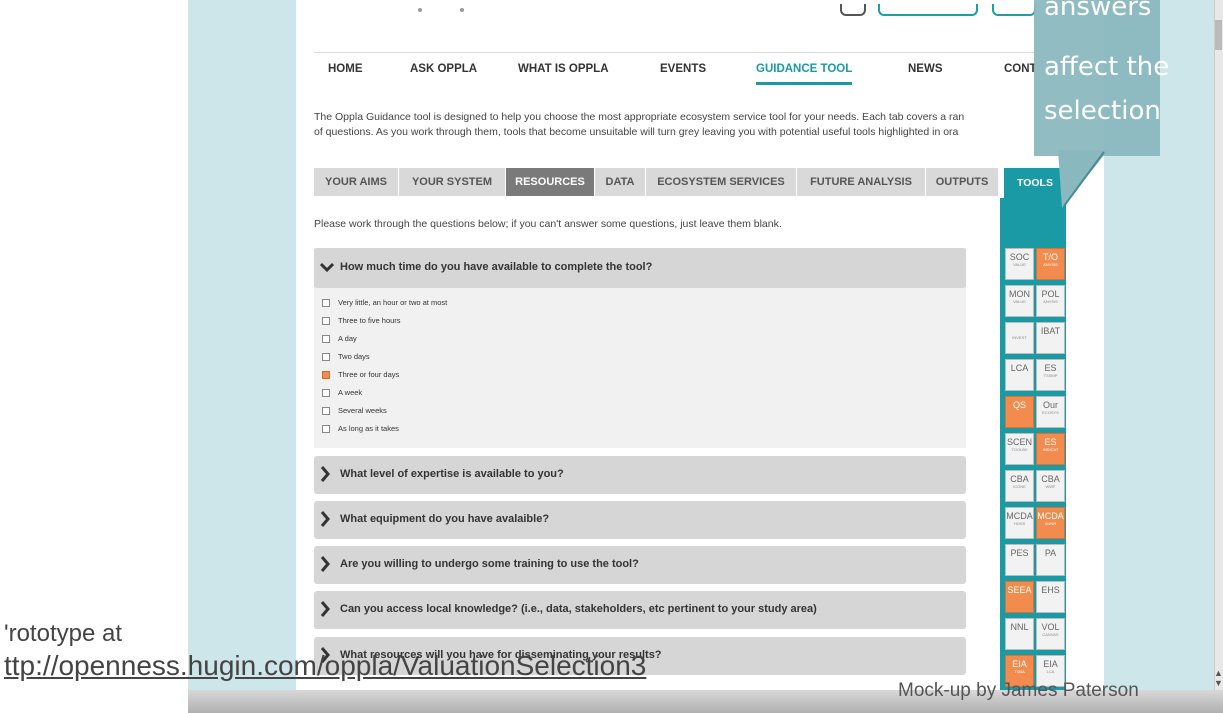 This screenshot has height=713, width=1223. What do you see at coordinates (360, 429) in the screenshot?
I see `option-row: As long as it takes` at bounding box center [360, 429].